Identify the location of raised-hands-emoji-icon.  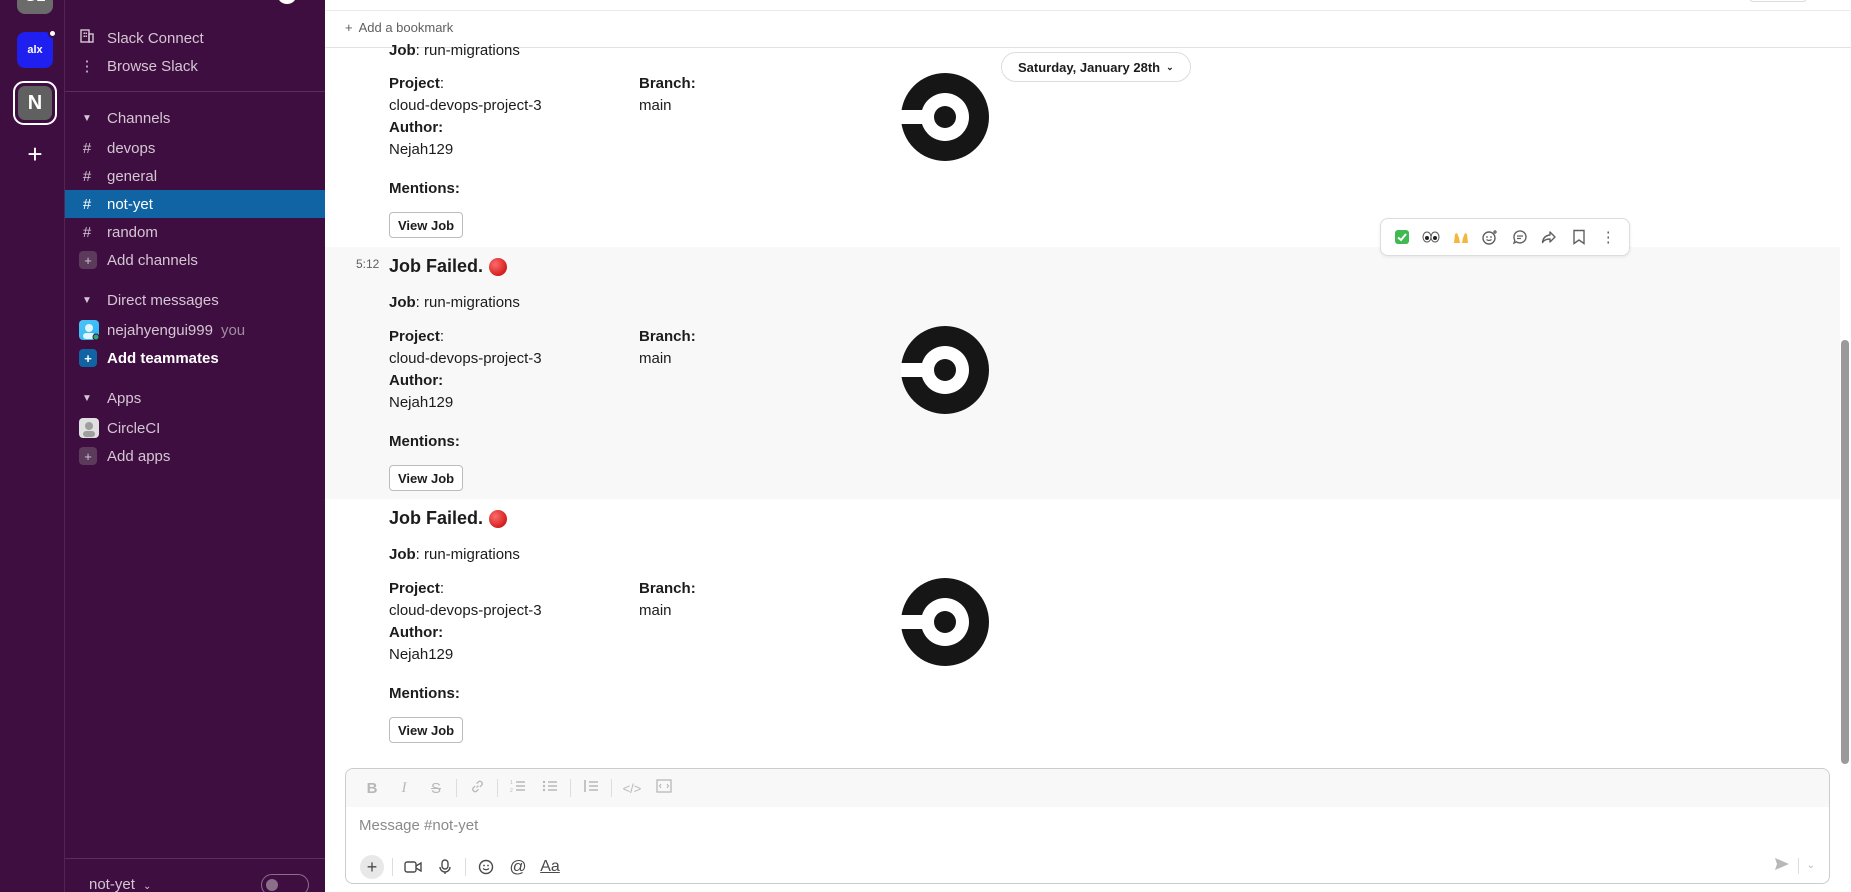
(1461, 237).